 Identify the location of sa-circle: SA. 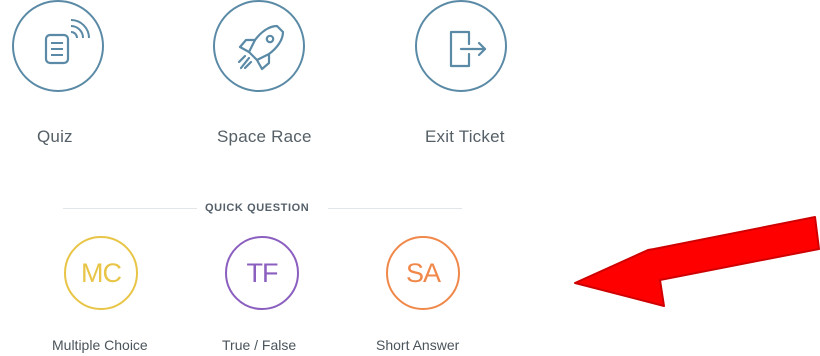
(423, 273).